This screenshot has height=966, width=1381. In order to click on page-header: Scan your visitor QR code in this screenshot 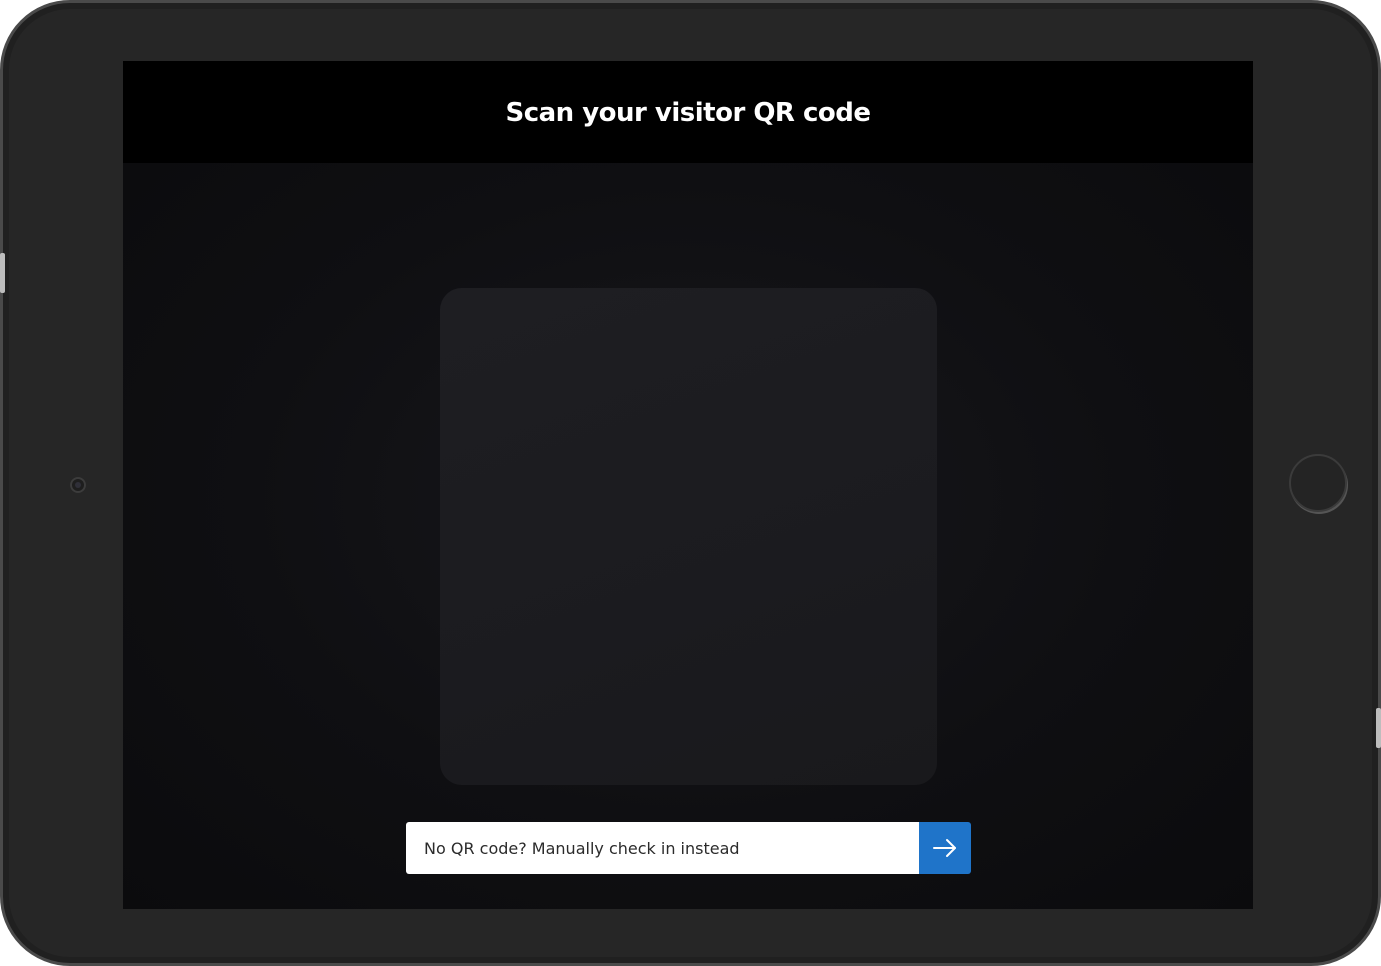, I will do `click(688, 112)`.